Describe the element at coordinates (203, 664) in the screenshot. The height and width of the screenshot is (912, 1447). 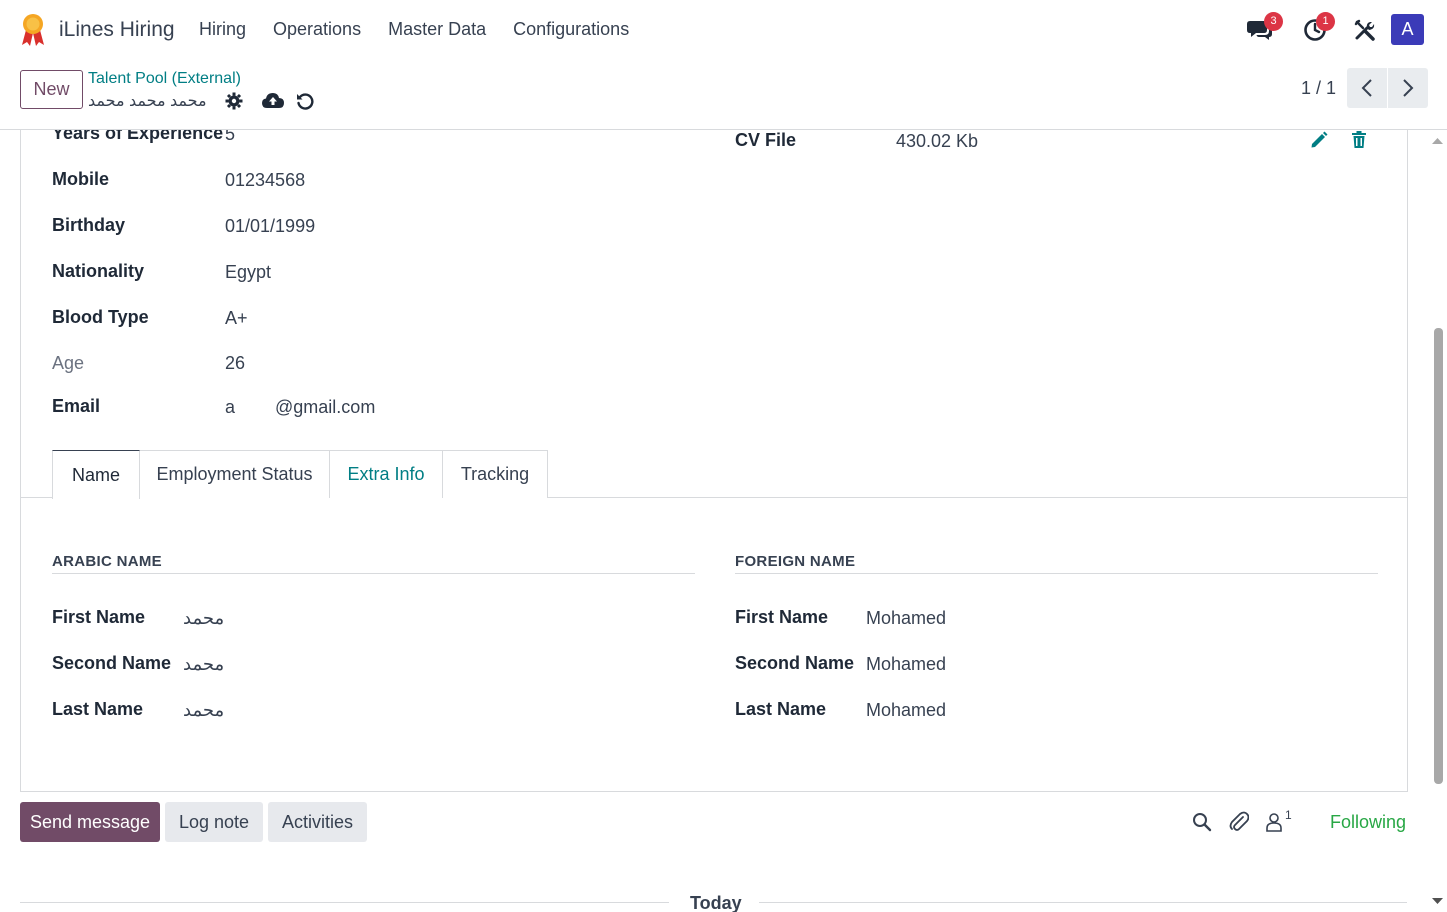
I see `arabic-second-name-value: محمد` at that location.